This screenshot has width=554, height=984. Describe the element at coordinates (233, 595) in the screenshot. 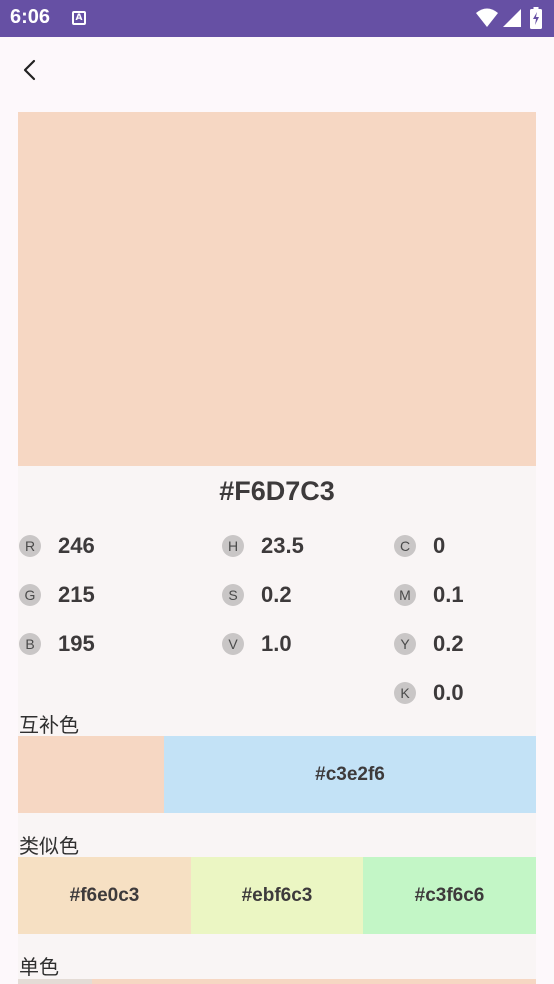

I see `channel-badge: S` at that location.